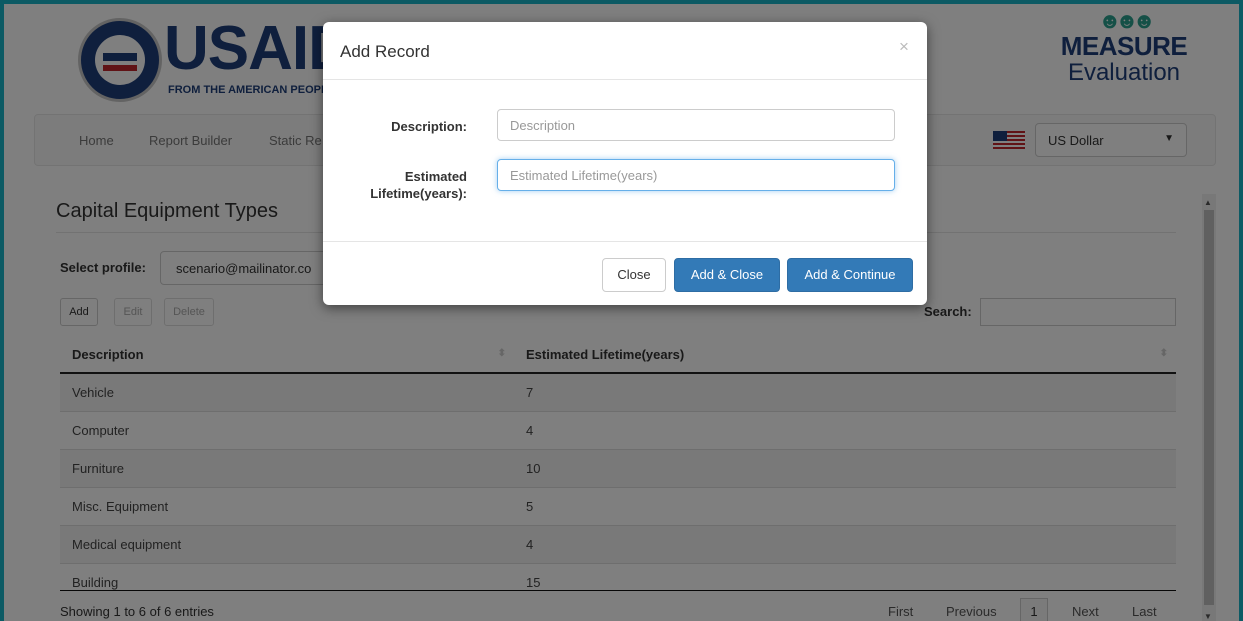 Image resolution: width=1243 pixels, height=621 pixels. Describe the element at coordinates (429, 126) in the screenshot. I see `description-label: Description:` at that location.